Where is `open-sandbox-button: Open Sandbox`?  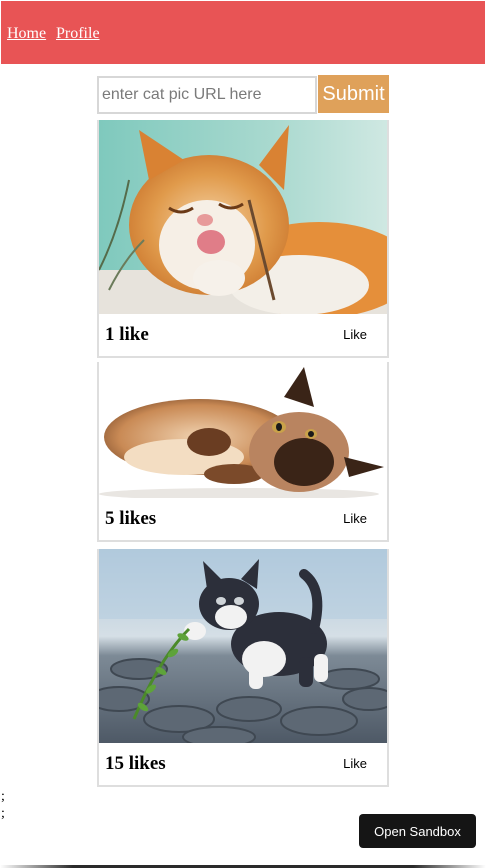
open-sandbox-button: Open Sandbox is located at coordinates (417, 831).